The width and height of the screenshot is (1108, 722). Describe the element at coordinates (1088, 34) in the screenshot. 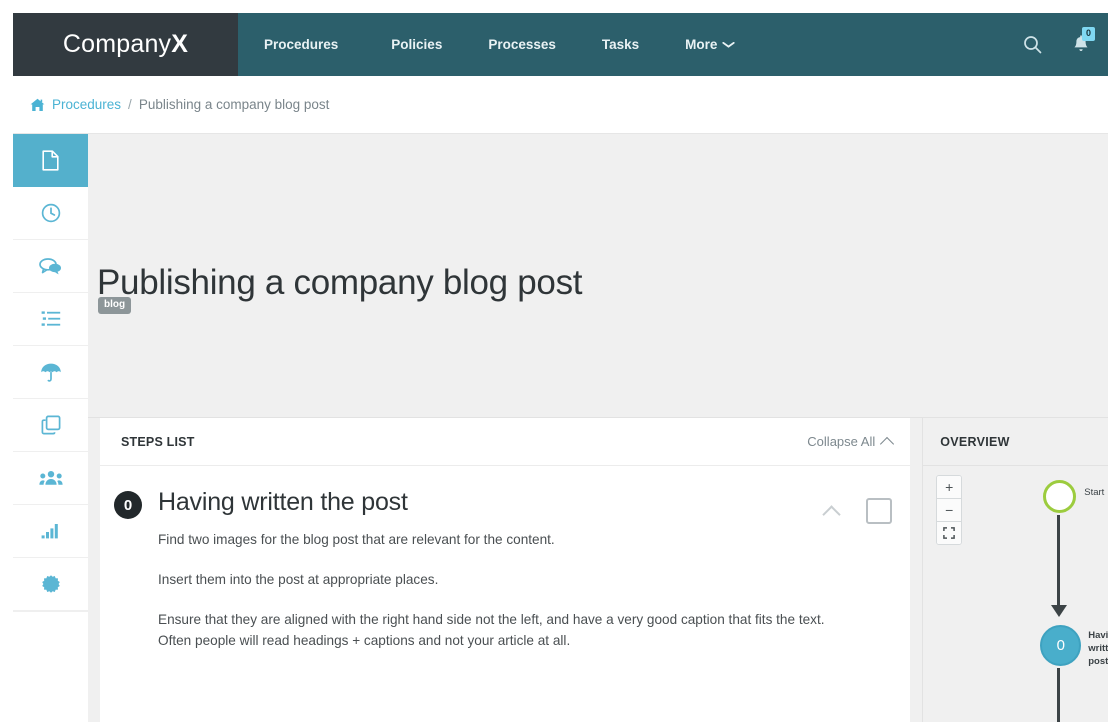

I see `notification-count-badge: 0` at that location.